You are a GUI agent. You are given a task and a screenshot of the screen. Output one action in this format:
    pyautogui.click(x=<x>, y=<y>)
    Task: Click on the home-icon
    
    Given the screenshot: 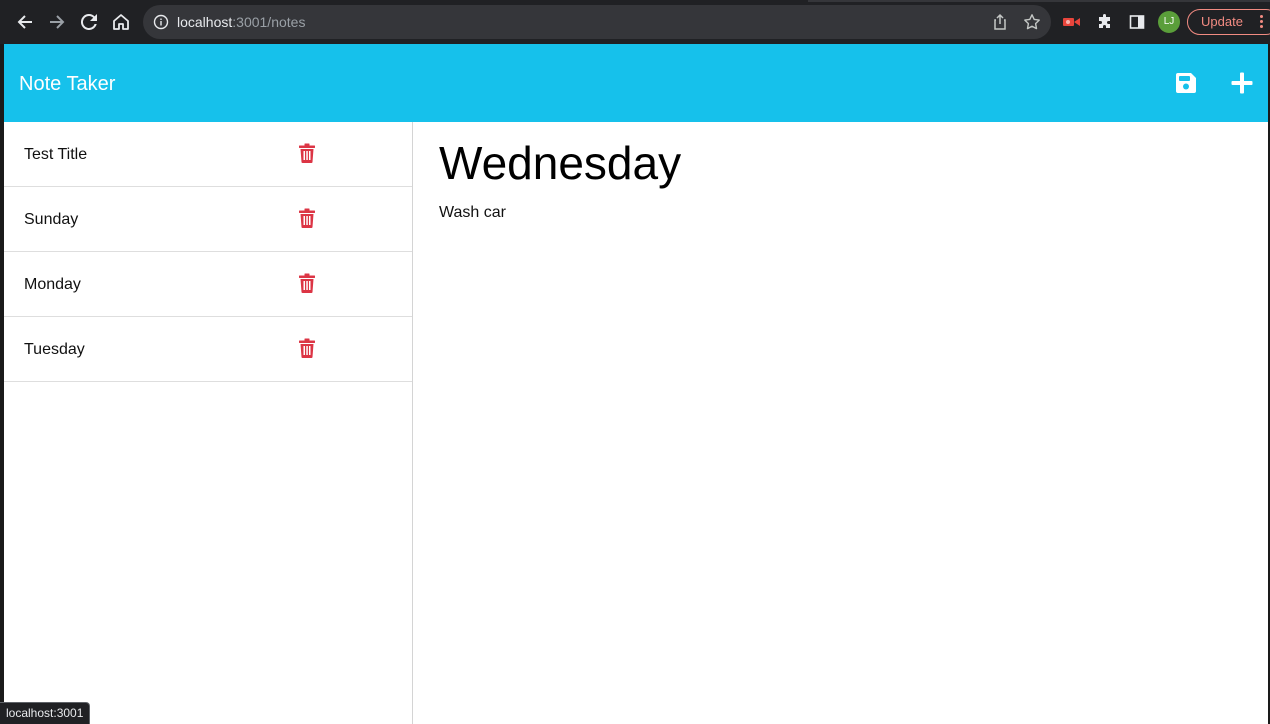 What is the action you would take?
    pyautogui.click(x=121, y=22)
    